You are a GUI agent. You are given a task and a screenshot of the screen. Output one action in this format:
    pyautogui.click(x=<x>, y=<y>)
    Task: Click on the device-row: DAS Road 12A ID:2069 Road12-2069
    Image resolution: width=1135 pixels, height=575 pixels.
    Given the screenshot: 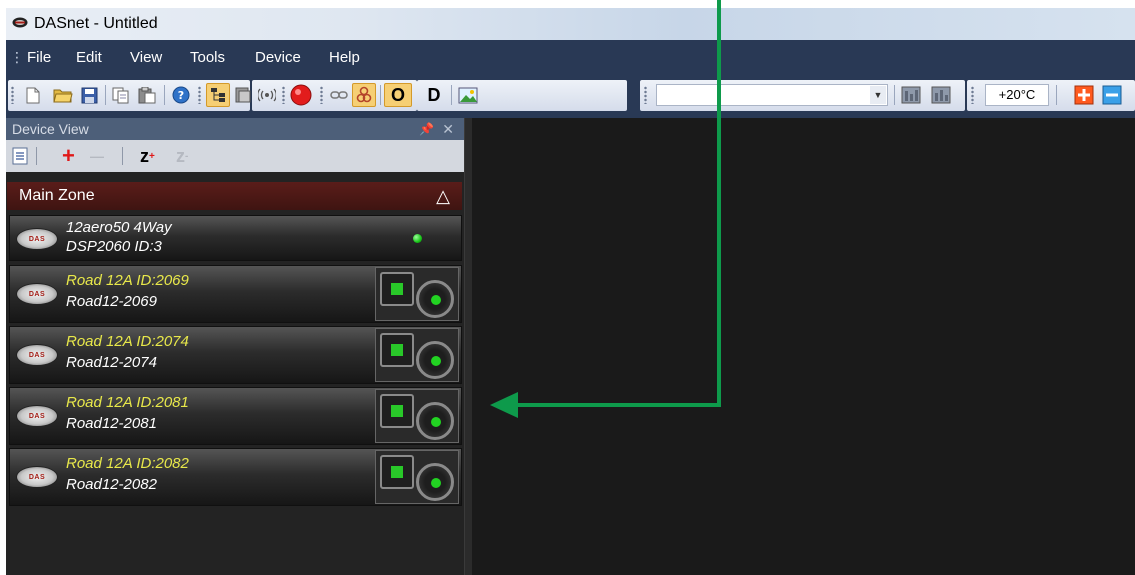 What is the action you would take?
    pyautogui.click(x=235, y=294)
    